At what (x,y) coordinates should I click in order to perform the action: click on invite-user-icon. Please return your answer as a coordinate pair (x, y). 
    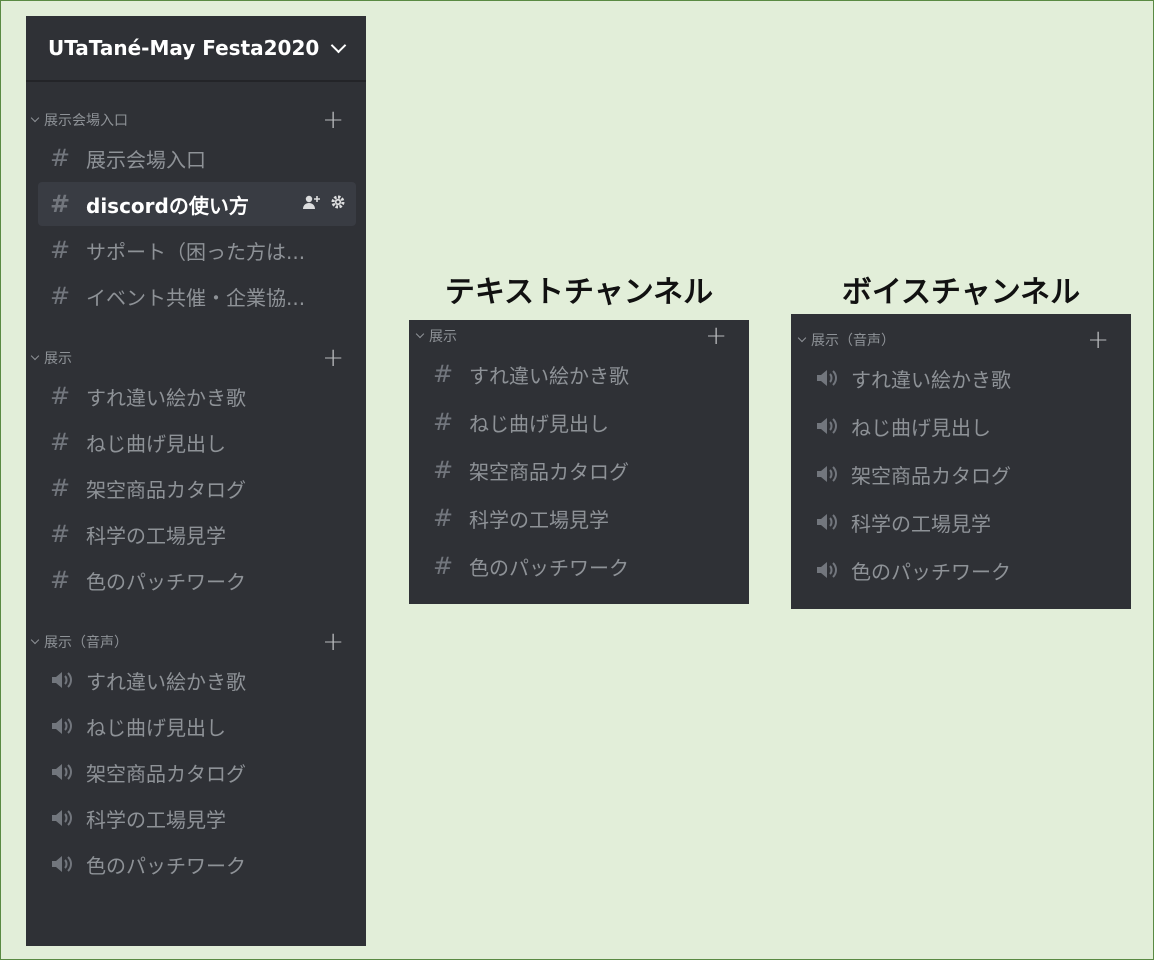
    Looking at the image, I should click on (312, 204).